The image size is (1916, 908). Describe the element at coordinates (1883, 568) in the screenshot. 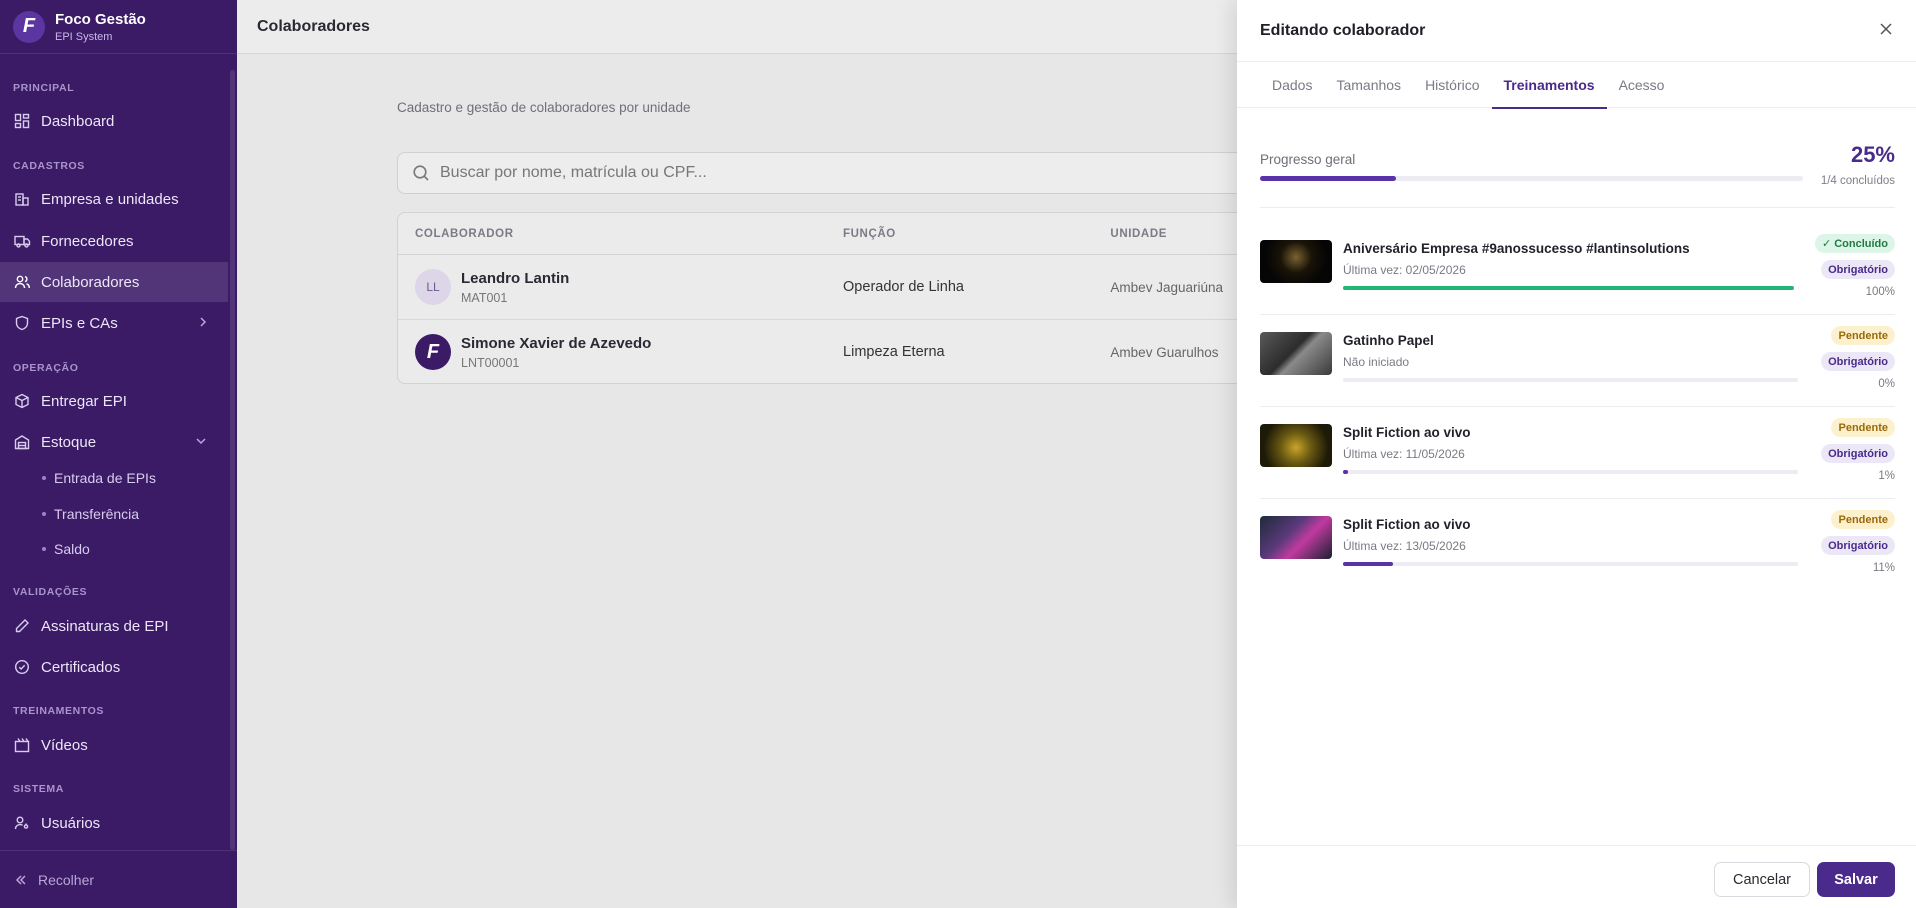

I see `training-percent: 11%` at that location.